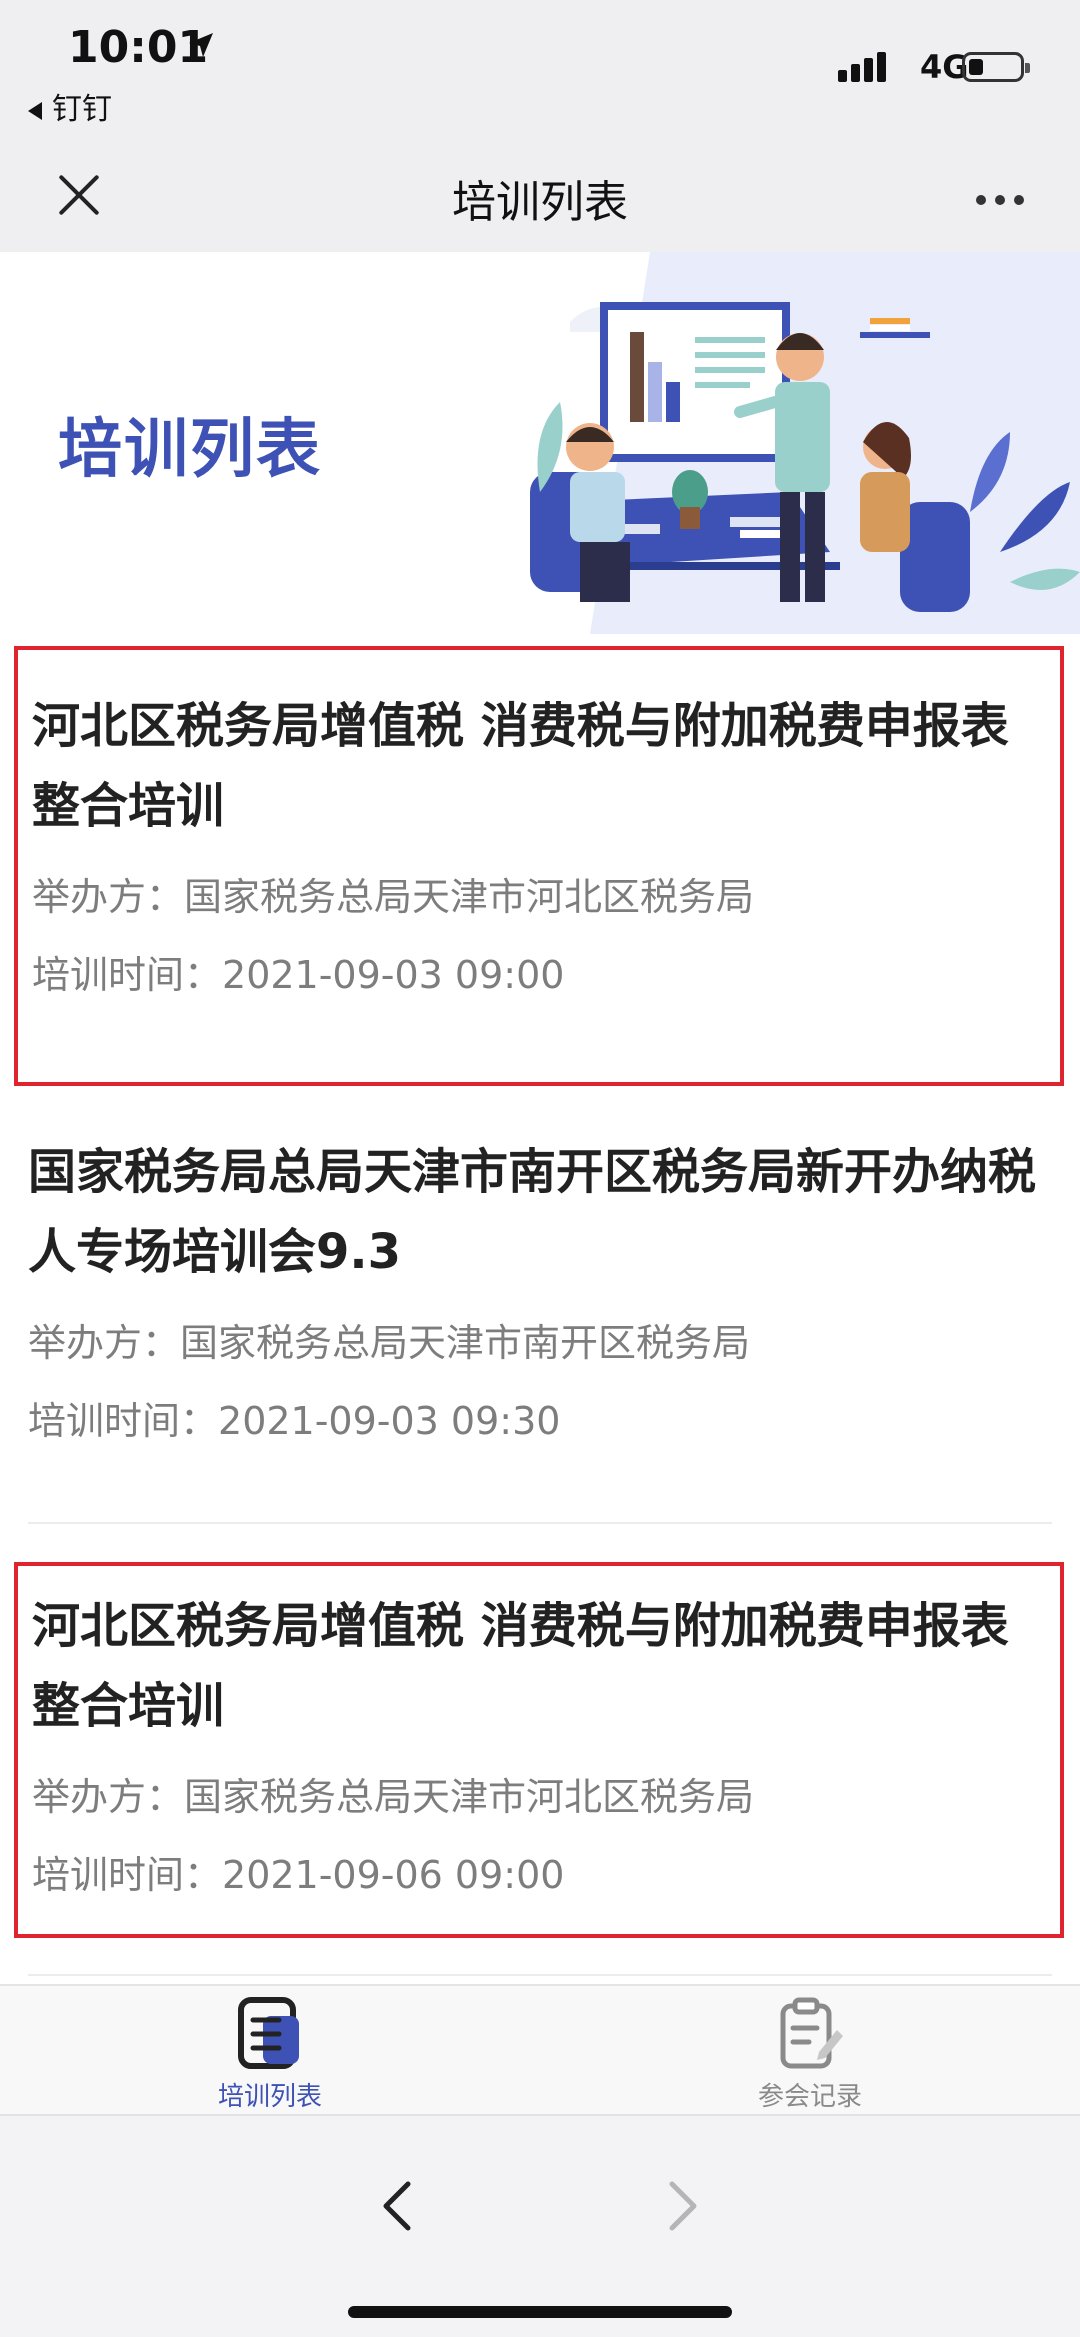  I want to click on page-title: 培训列表, so click(540, 202).